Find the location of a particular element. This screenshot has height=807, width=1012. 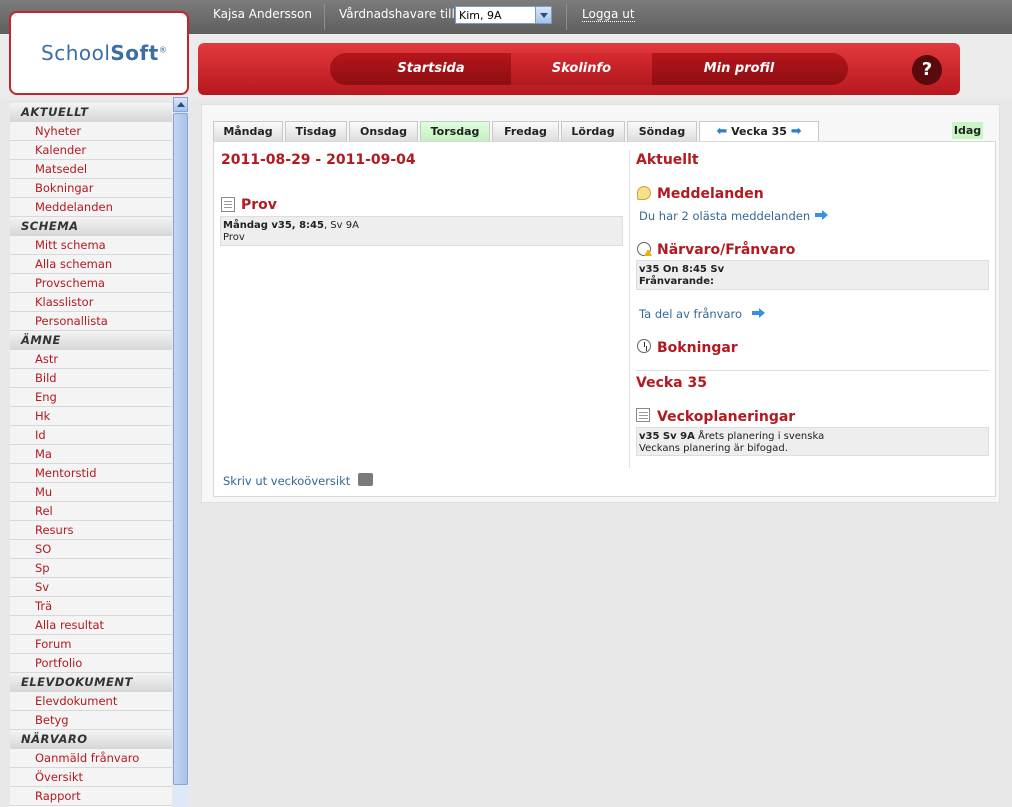

prov-description: Prov is located at coordinates (234, 237).